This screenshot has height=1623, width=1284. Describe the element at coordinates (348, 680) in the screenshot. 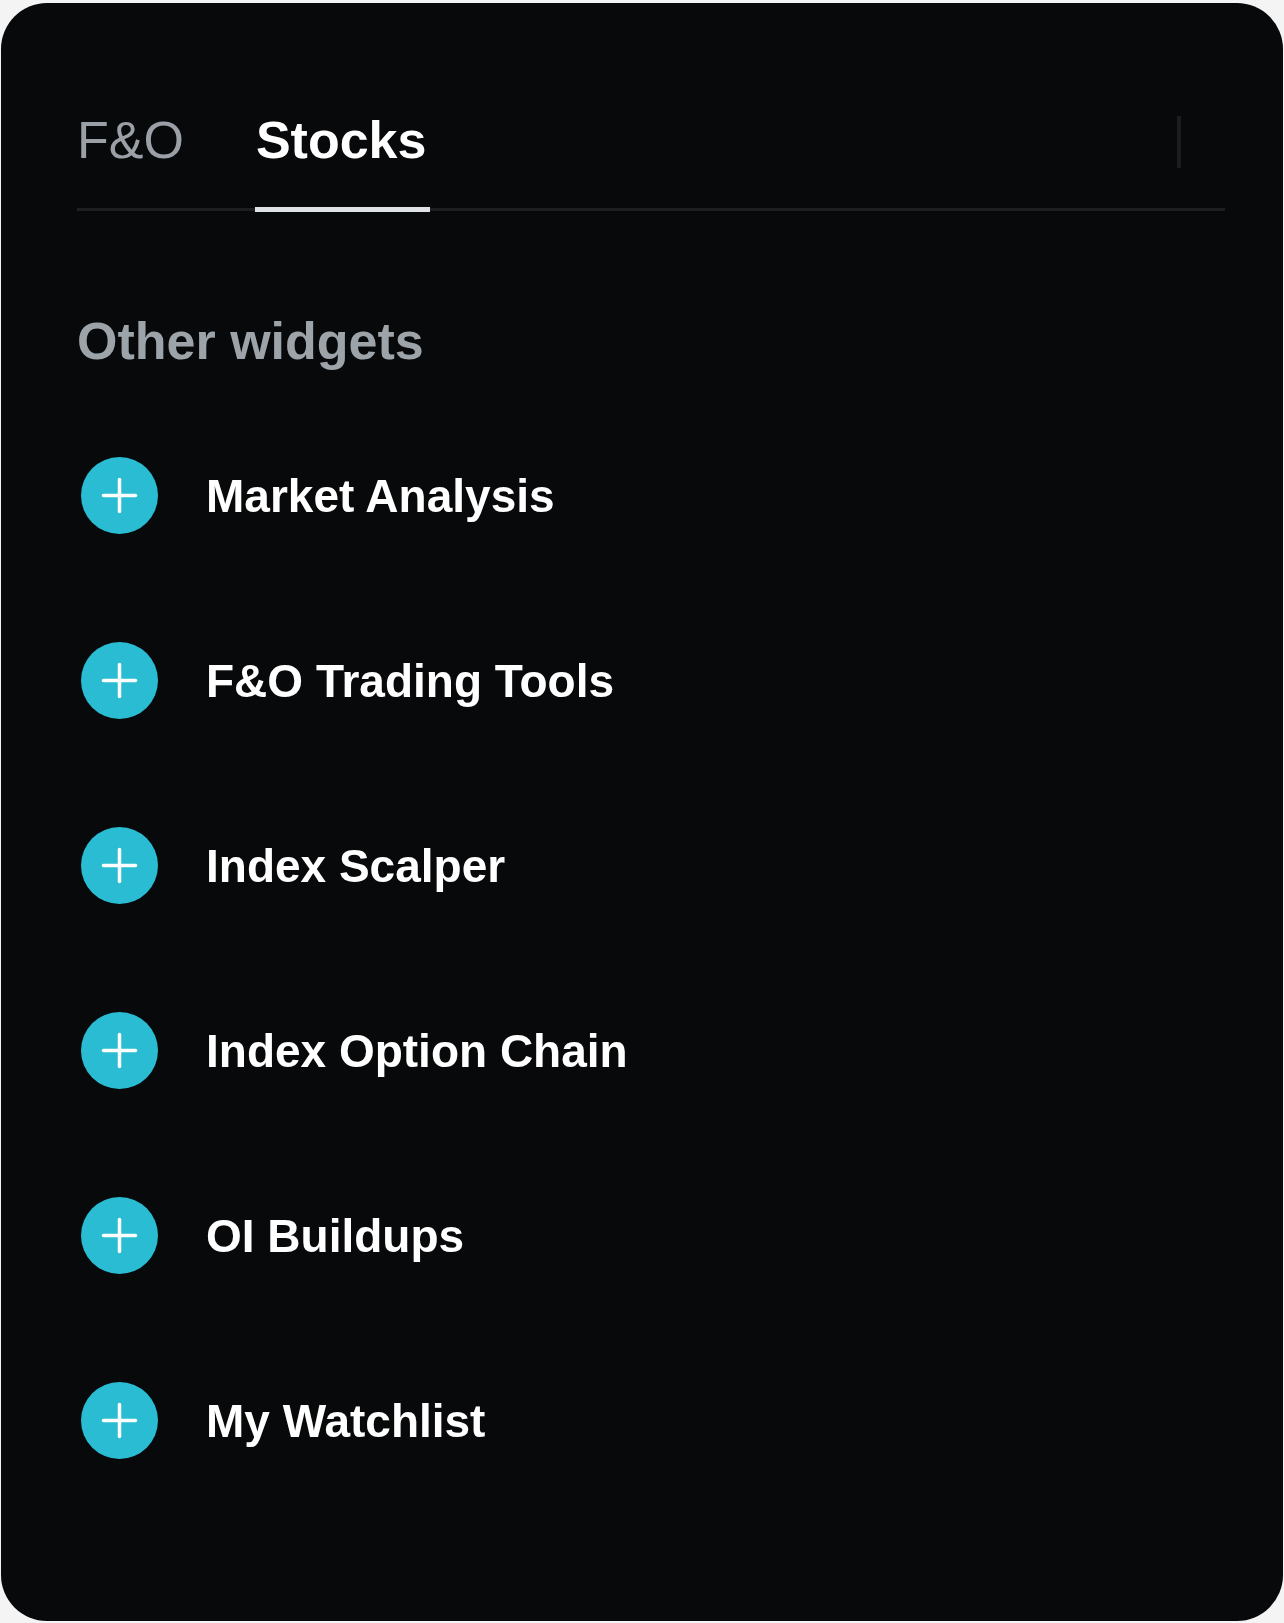

I see `widget-item: F&O Trading Tools` at that location.